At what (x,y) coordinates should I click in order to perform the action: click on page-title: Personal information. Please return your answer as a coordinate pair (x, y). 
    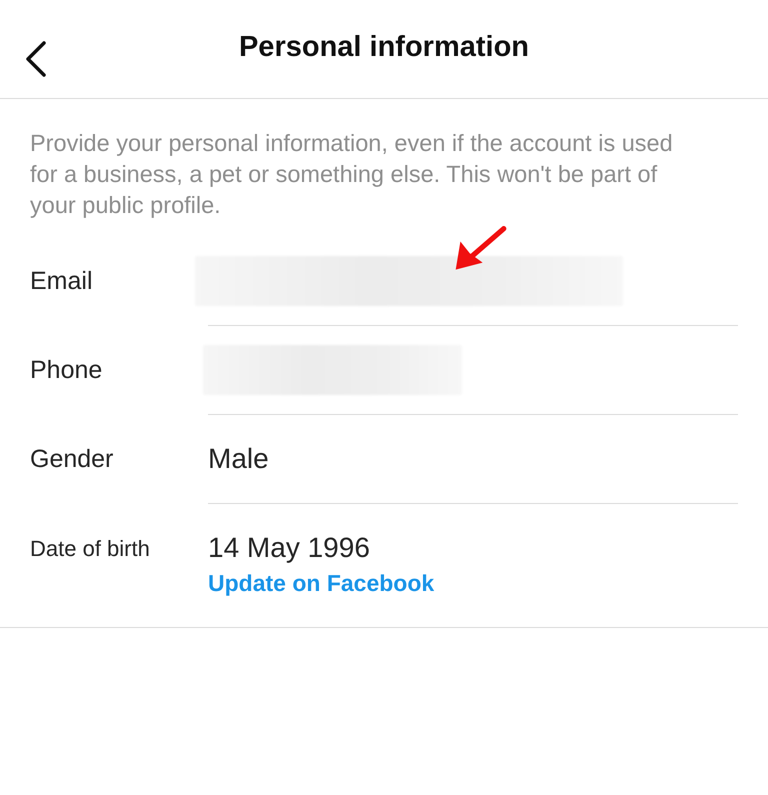
    Looking at the image, I should click on (384, 48).